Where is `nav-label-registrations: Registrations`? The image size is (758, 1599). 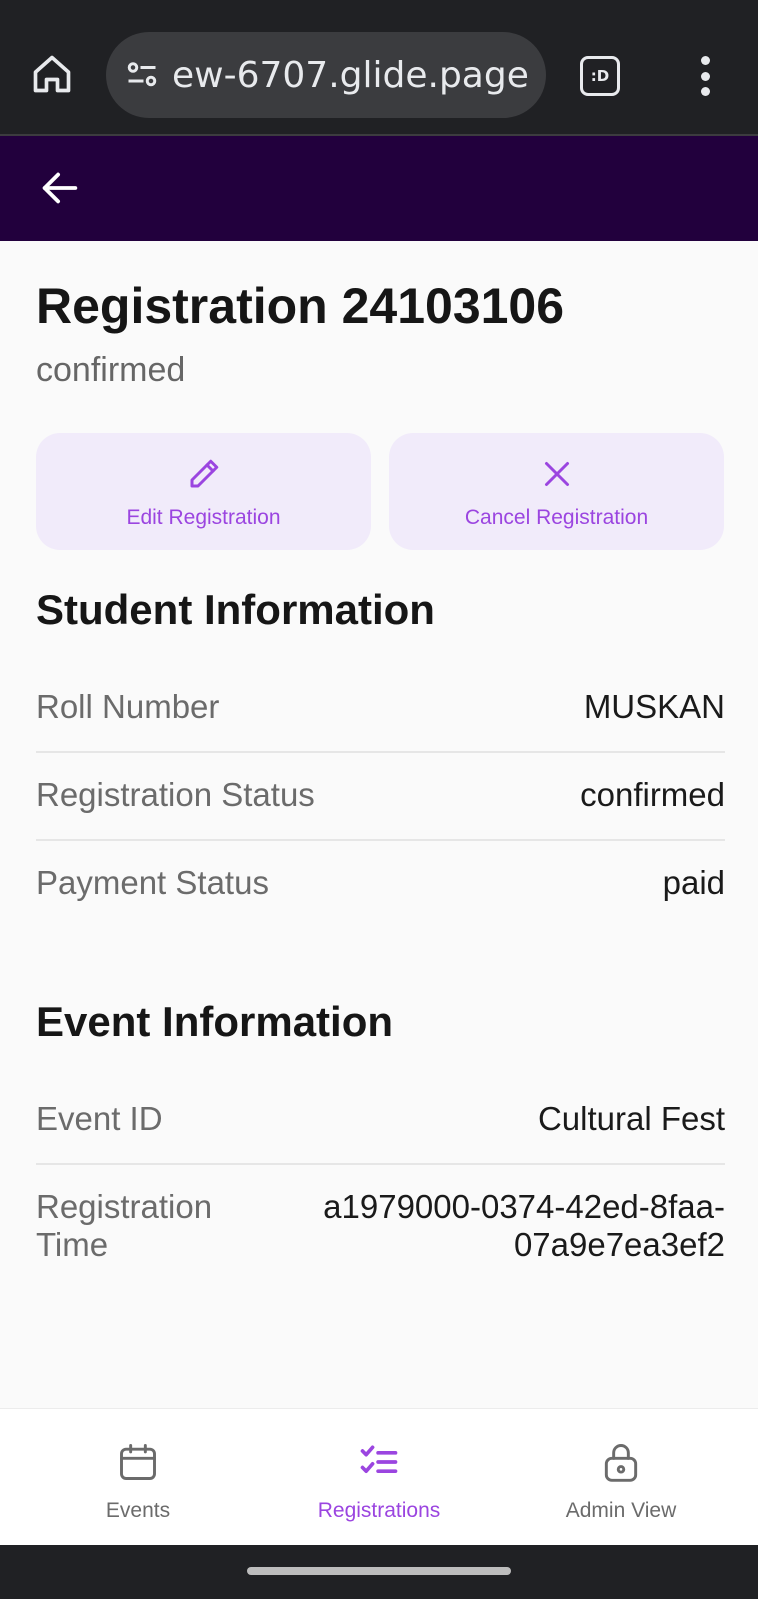 nav-label-registrations: Registrations is located at coordinates (379, 1510).